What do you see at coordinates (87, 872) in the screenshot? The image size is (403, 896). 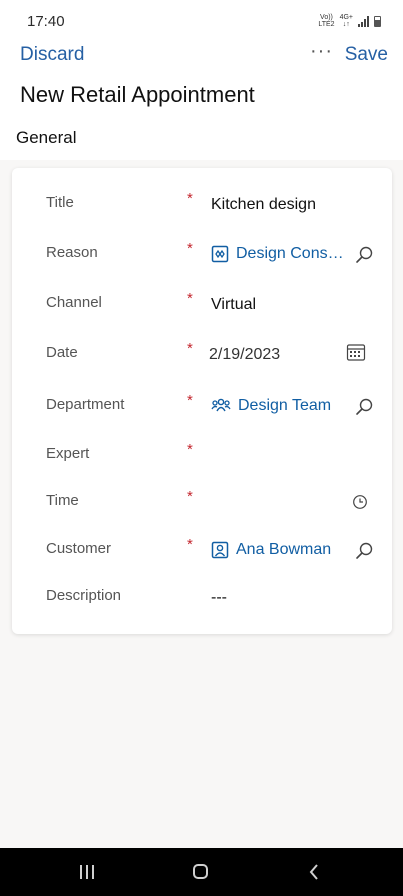 I see `recent-apps-icon` at bounding box center [87, 872].